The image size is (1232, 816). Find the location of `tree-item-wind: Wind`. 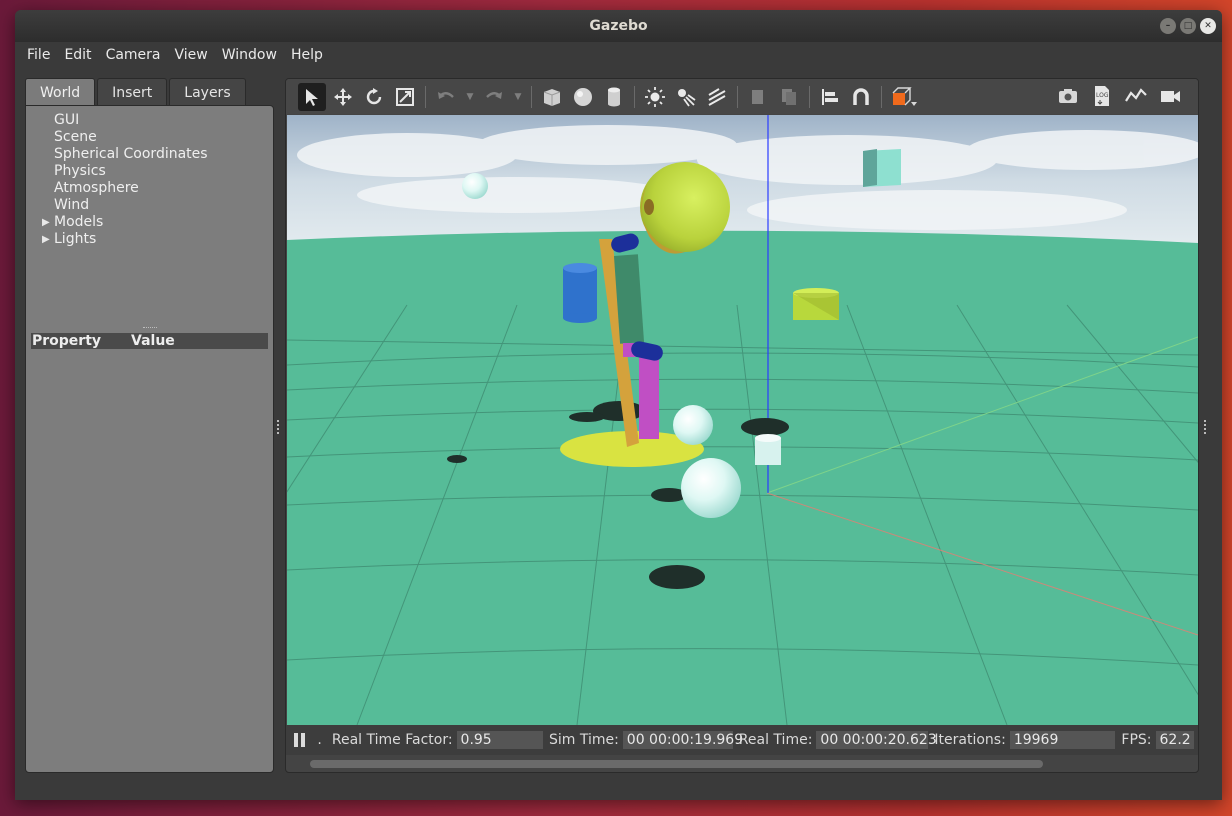

tree-item-wind: Wind is located at coordinates (120, 205).